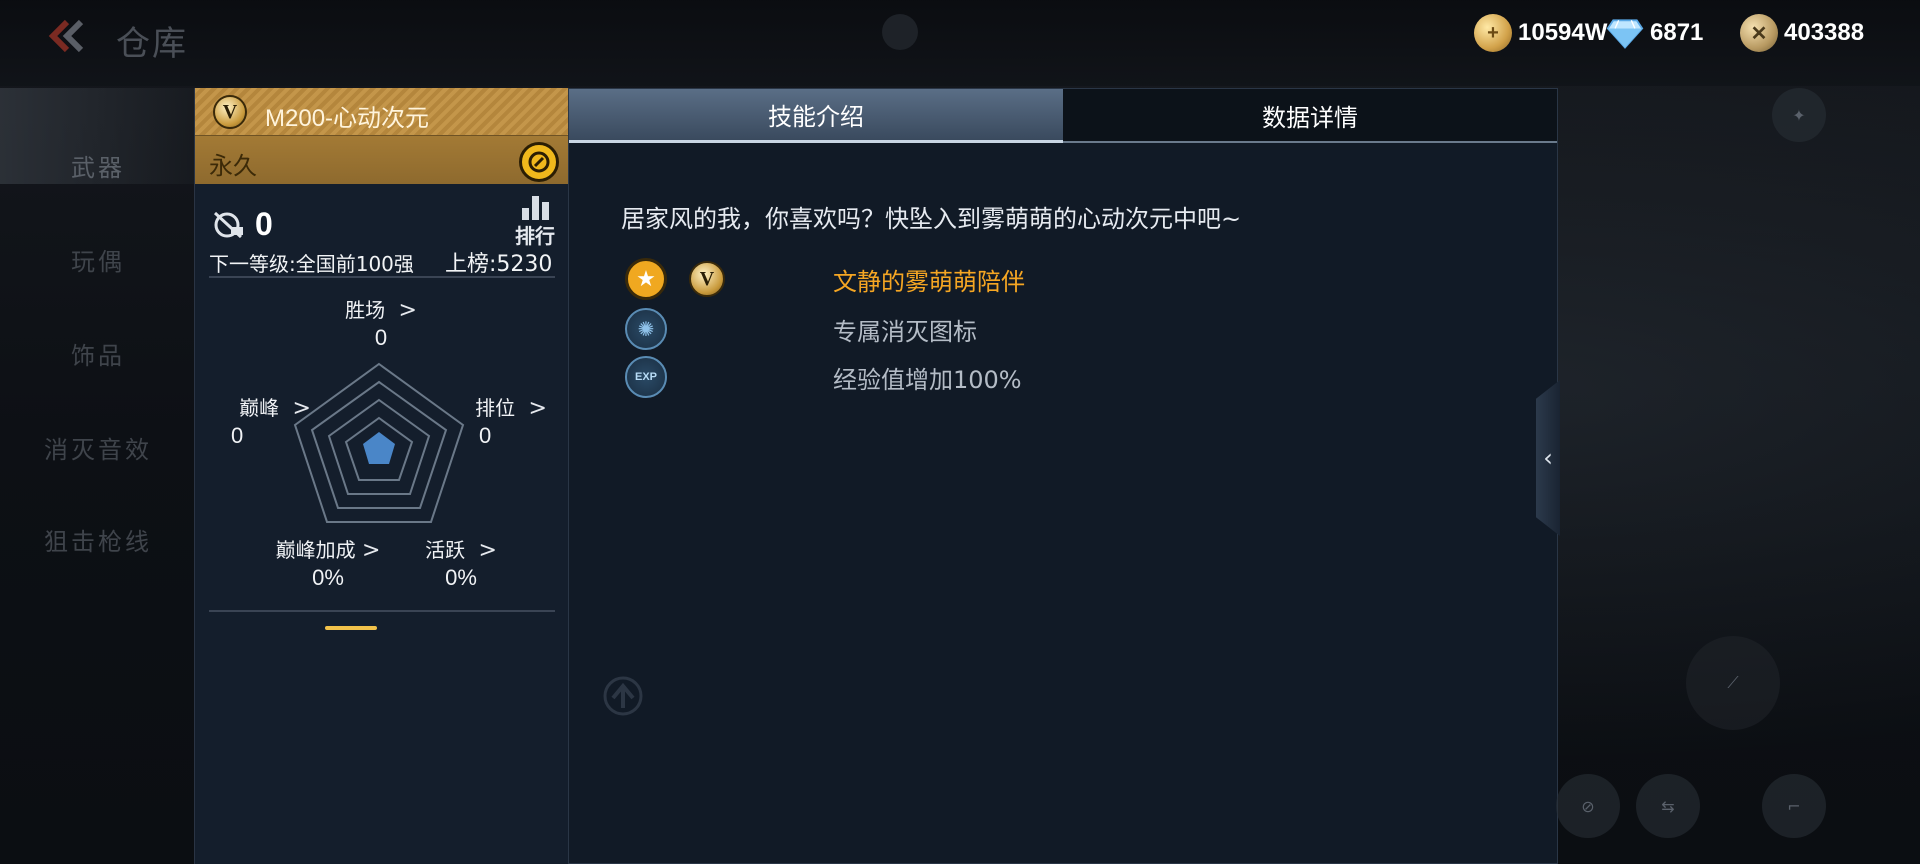 The height and width of the screenshot is (864, 1920). Describe the element at coordinates (539, 162) in the screenshot. I see `permanent-icon` at that location.